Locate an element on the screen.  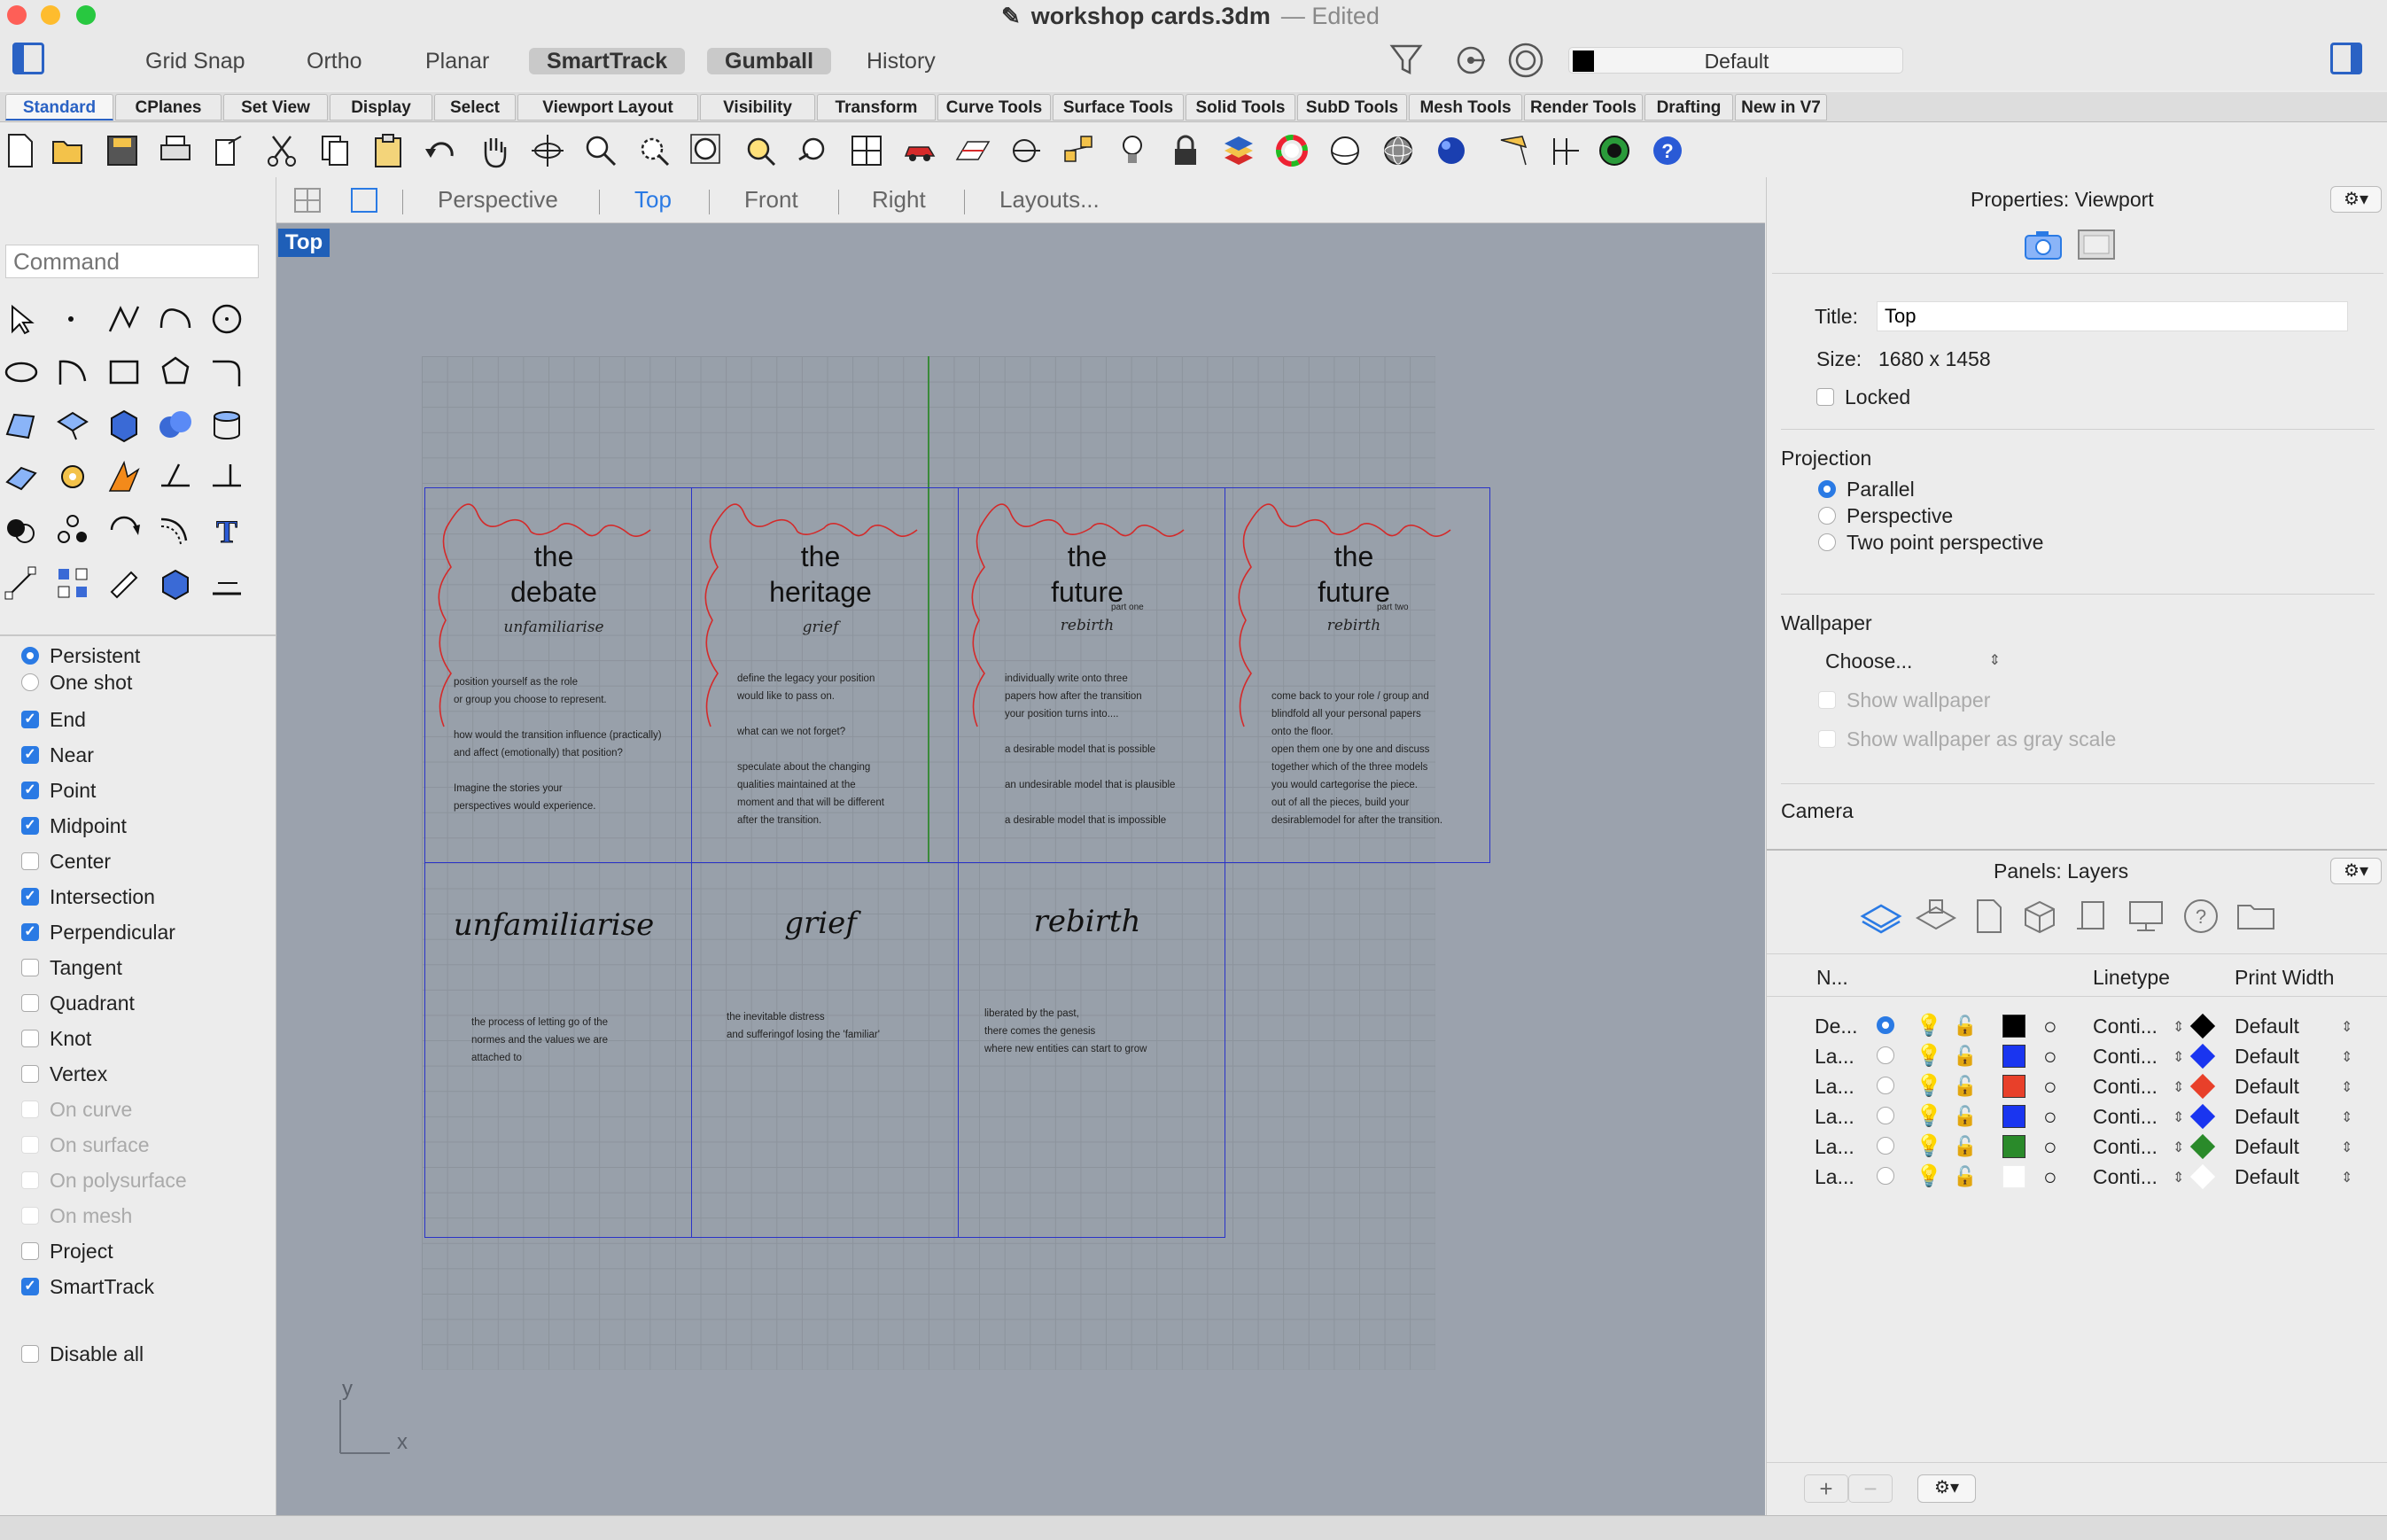
display-monitor-icon is located at coordinates (2146, 916).